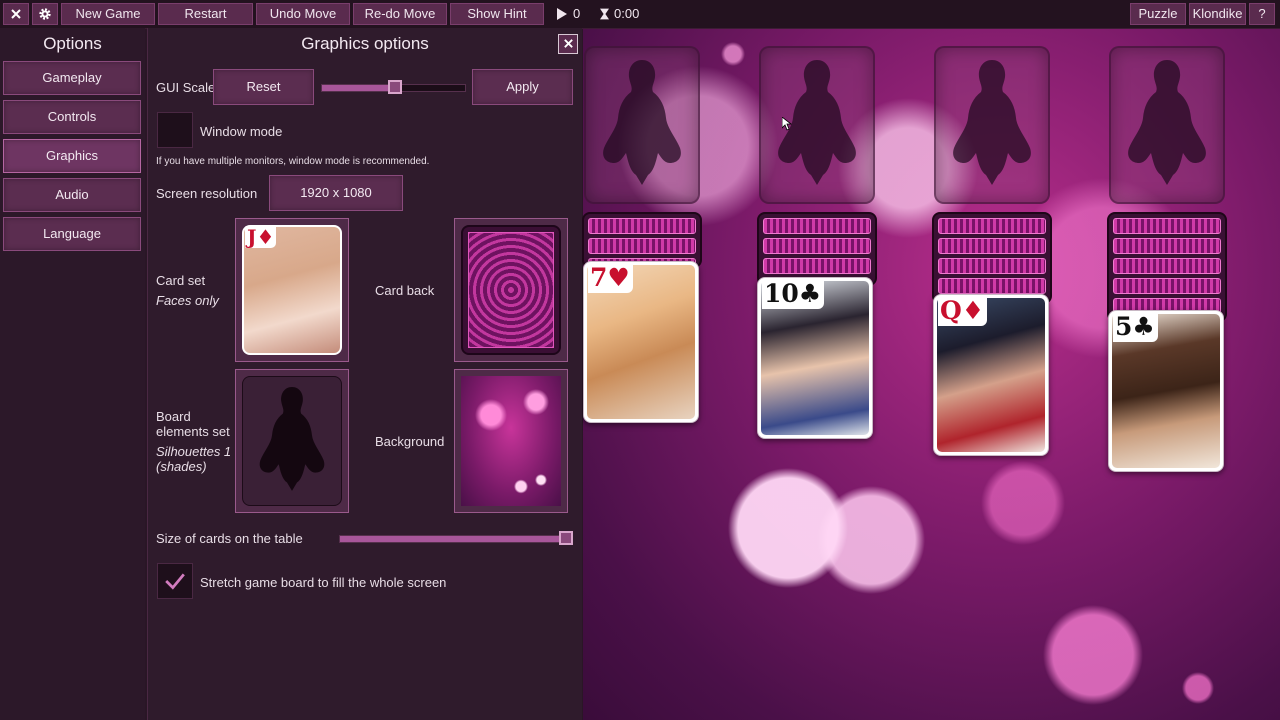  I want to click on card-set-preview: J♦, so click(292, 290).